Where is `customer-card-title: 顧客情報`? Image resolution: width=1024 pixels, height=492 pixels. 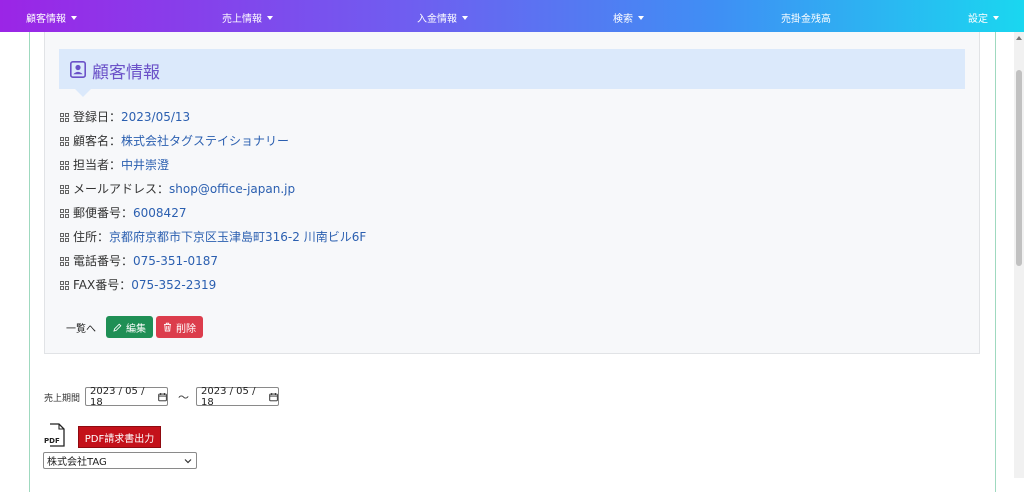 customer-card-title: 顧客情報 is located at coordinates (126, 73).